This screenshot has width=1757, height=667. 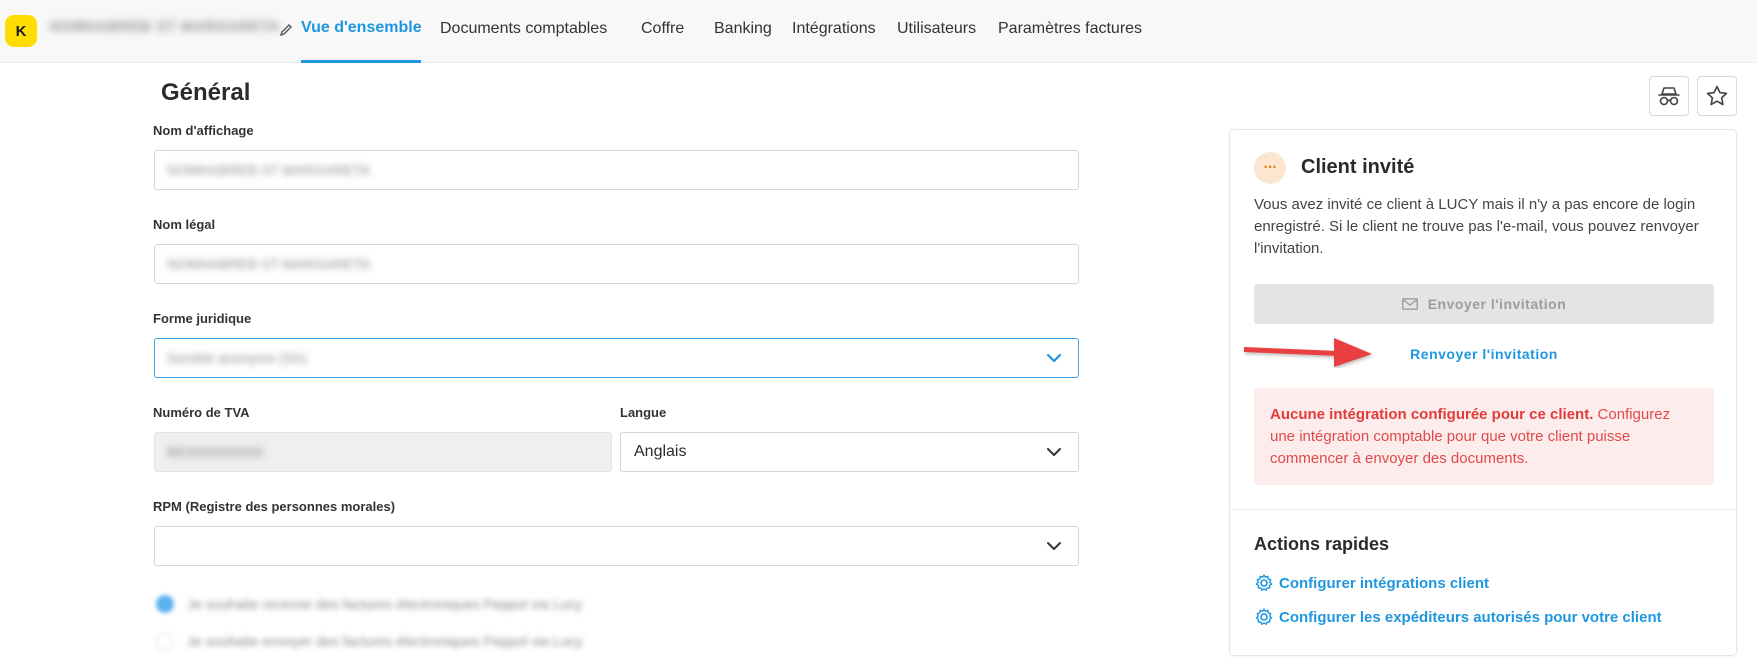 I want to click on vat-input: BE0000000000, so click(x=383, y=452).